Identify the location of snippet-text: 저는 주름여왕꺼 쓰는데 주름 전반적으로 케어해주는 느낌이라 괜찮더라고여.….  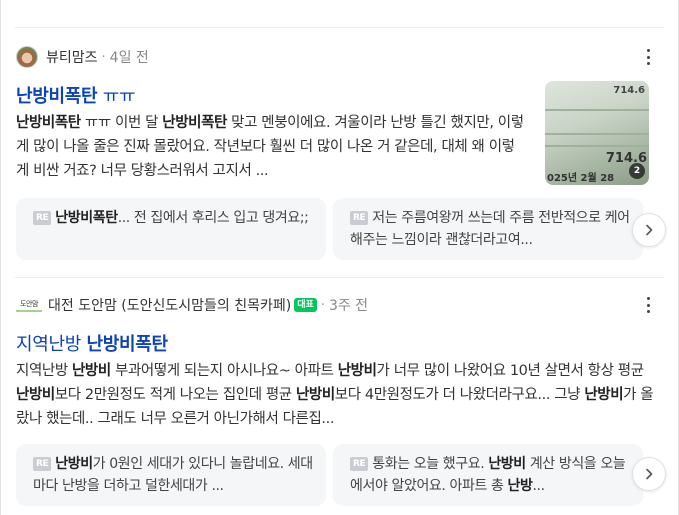
(490, 229).